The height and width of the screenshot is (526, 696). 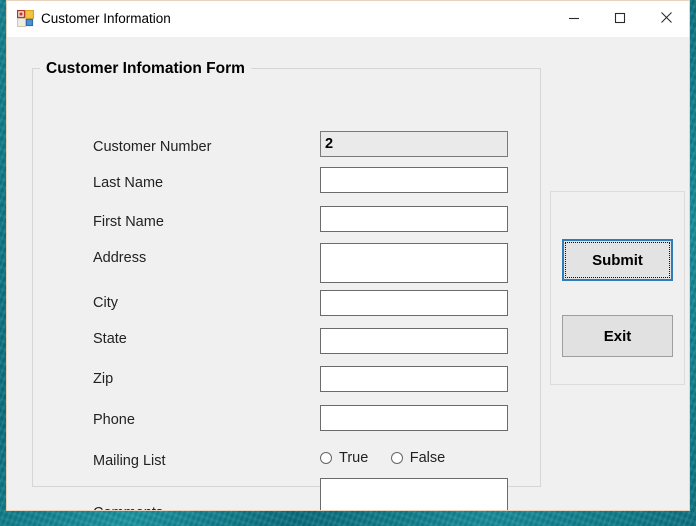 I want to click on close-icon, so click(x=666, y=17).